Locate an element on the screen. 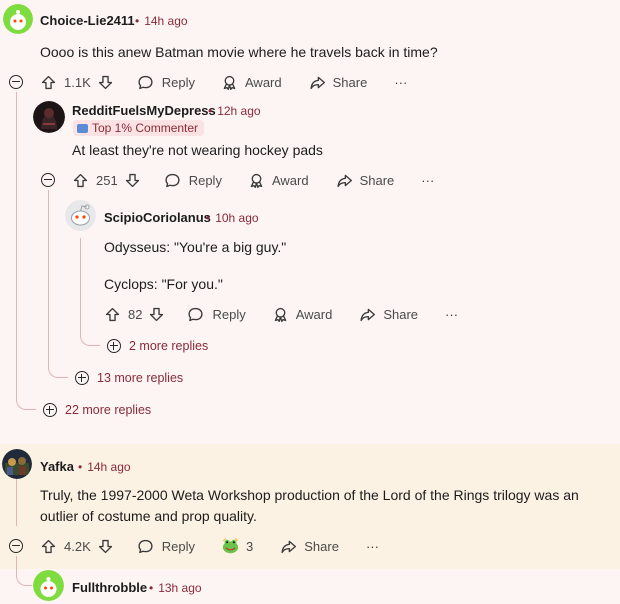 This screenshot has width=620, height=604. more-replies-label: 13 more replies is located at coordinates (140, 378).